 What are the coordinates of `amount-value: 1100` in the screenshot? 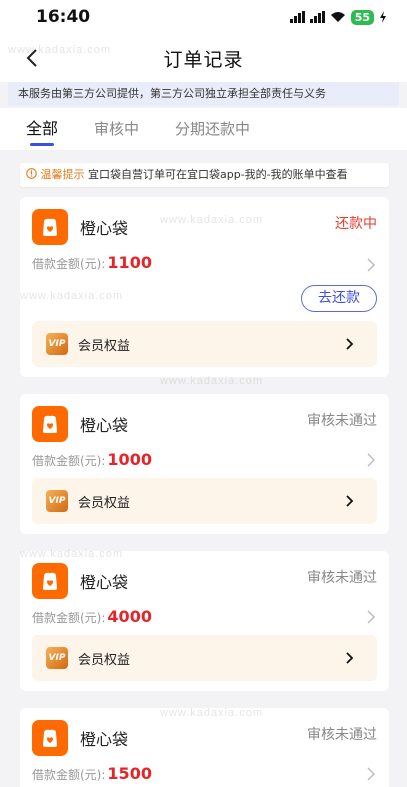 It's located at (129, 262).